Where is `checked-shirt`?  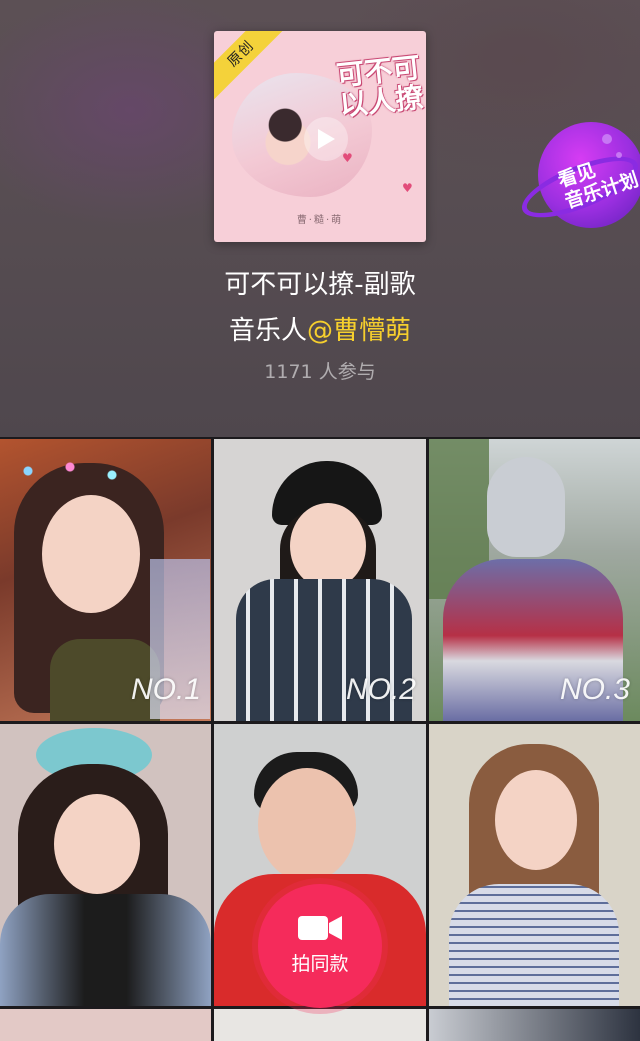
checked-shirt is located at coordinates (534, 945).